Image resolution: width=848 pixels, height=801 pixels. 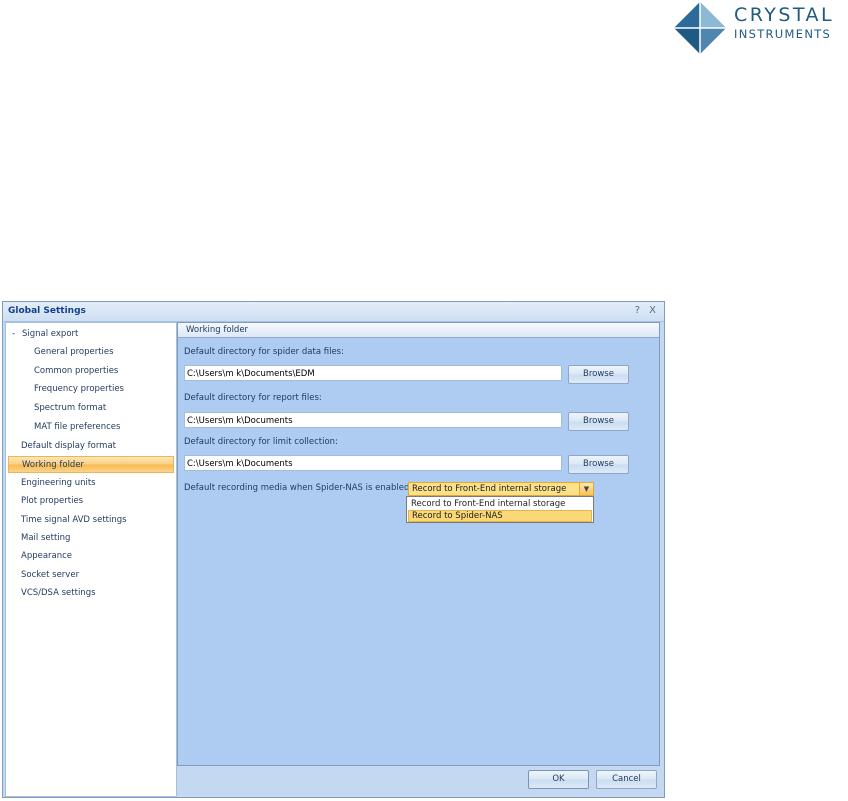 I want to click on recording-media-value: Record to Front-End internal storage, so click(x=489, y=489).